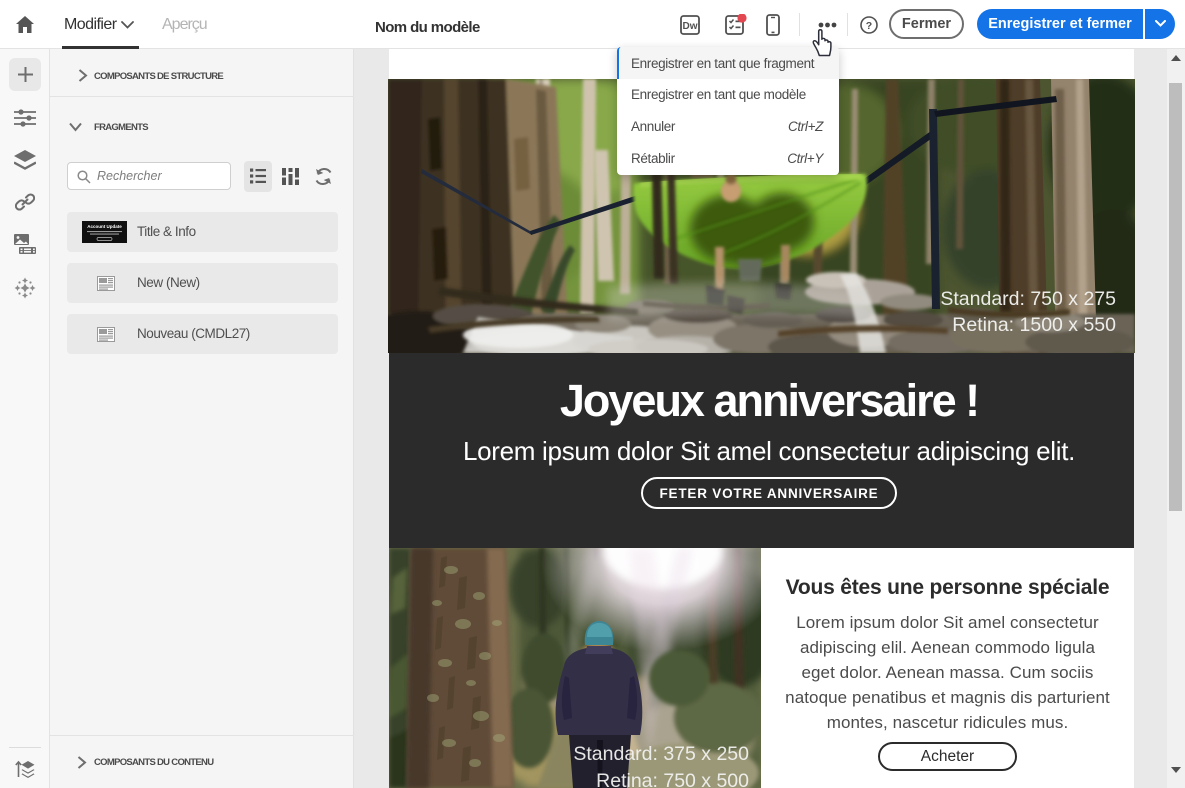 Image resolution: width=1185 pixels, height=788 pixels. I want to click on svg-text: Standard: 750 x 275, so click(1028, 299).